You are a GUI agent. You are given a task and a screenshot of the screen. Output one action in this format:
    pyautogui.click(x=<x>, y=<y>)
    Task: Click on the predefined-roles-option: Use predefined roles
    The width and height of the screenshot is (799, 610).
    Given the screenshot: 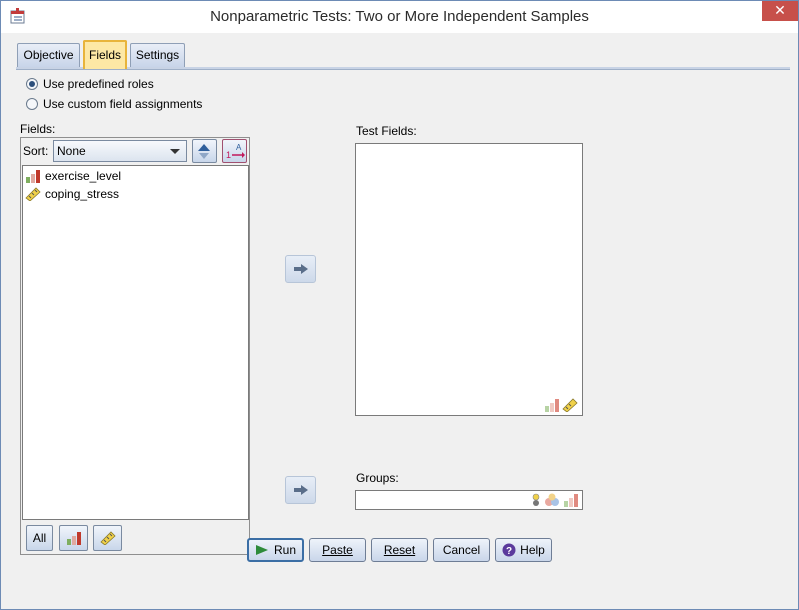 What is the action you would take?
    pyautogui.click(x=90, y=84)
    